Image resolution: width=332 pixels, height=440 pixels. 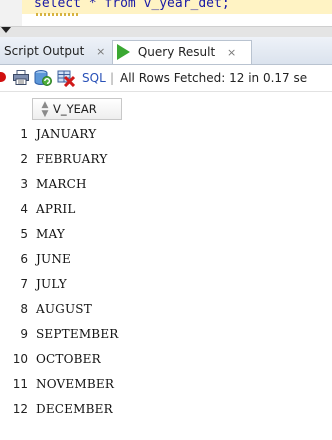 What do you see at coordinates (166, 209) in the screenshot?
I see `table-row: 4 APRIL` at bounding box center [166, 209].